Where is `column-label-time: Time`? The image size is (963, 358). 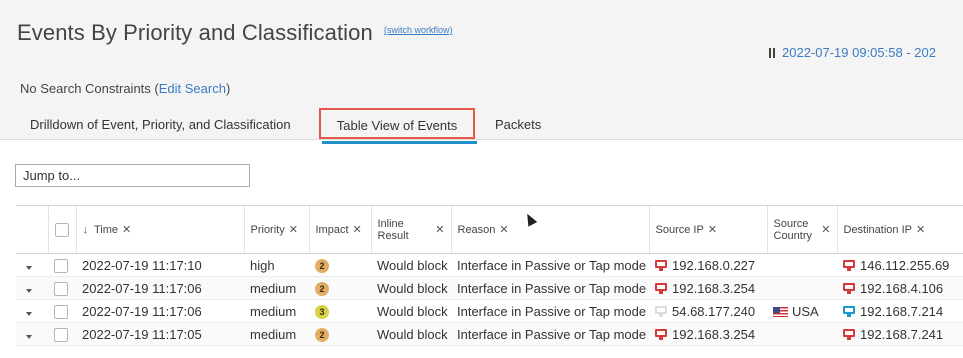 column-label-time: Time is located at coordinates (106, 230).